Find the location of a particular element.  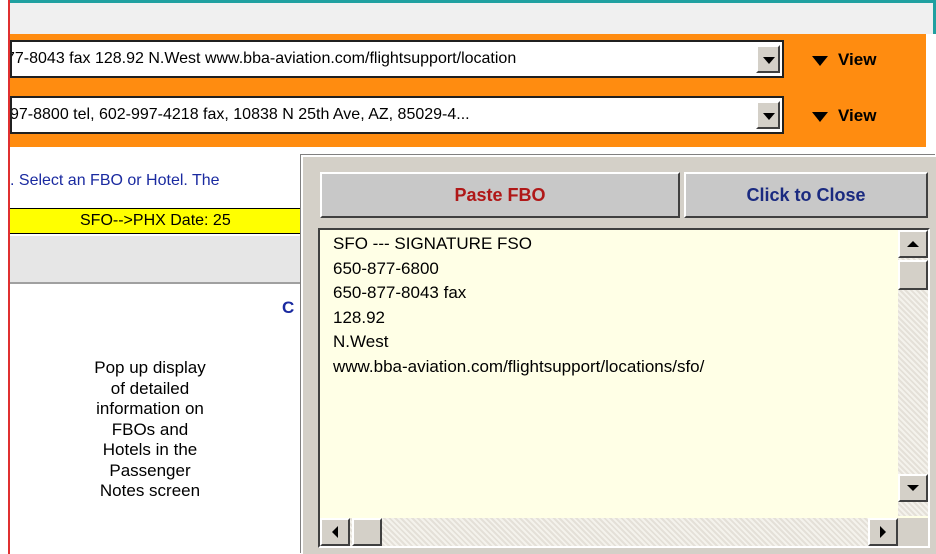

detail-line: SFO --- SIGNATURE FSO is located at coordinates (432, 243).